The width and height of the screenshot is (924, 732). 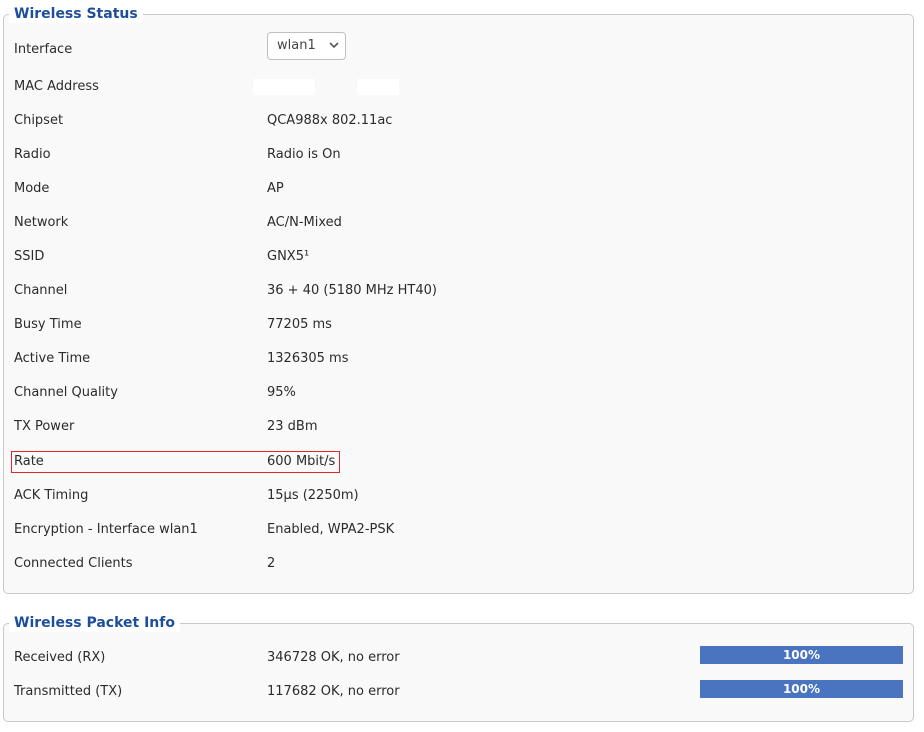 I want to click on active-time-value: 1326305 ms, so click(x=308, y=358).